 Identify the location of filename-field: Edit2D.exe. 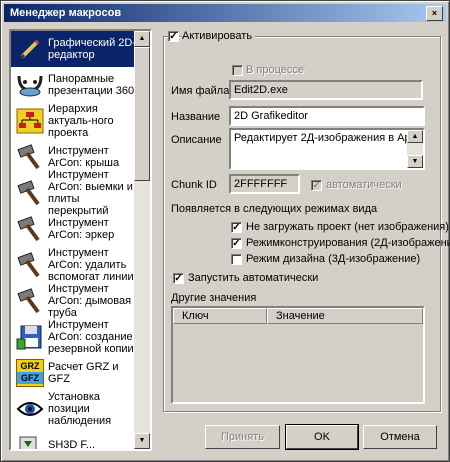
(326, 90).